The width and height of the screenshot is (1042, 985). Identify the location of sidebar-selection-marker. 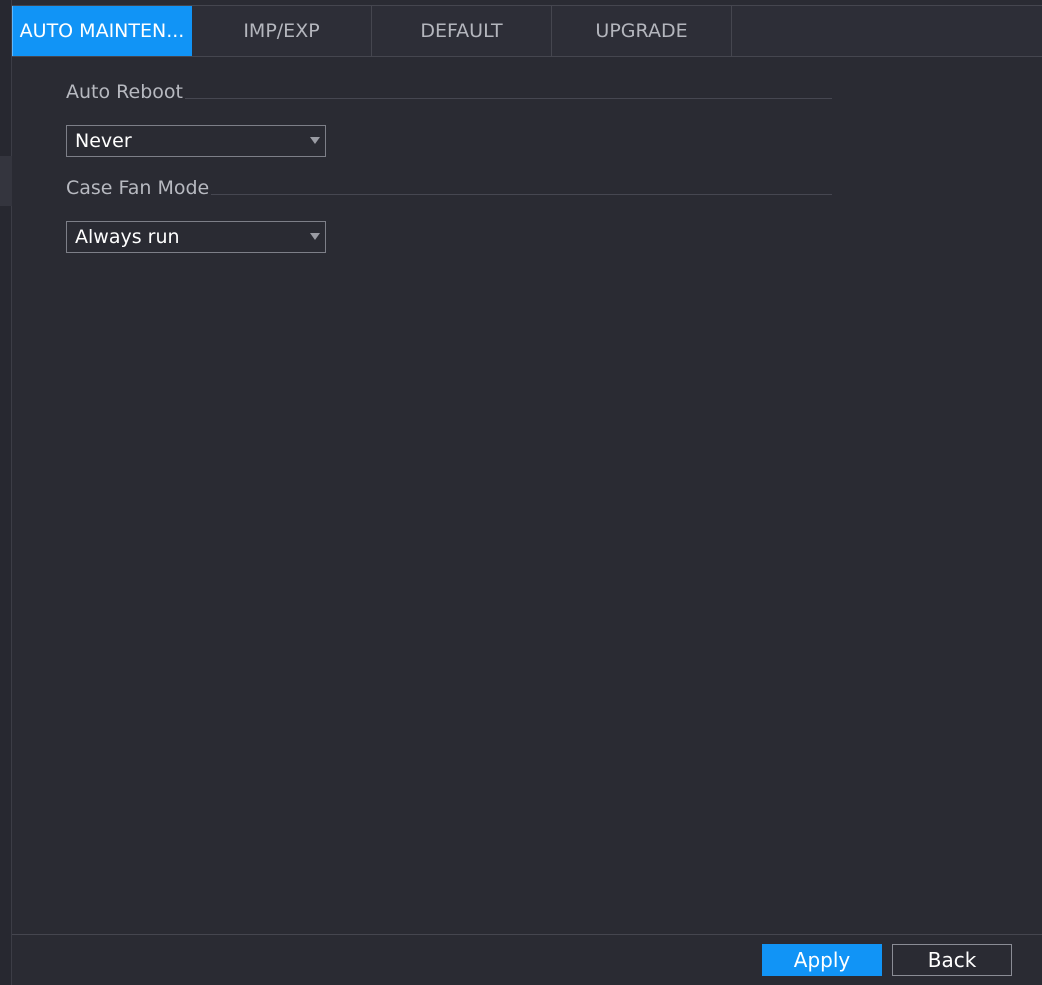
(6, 181).